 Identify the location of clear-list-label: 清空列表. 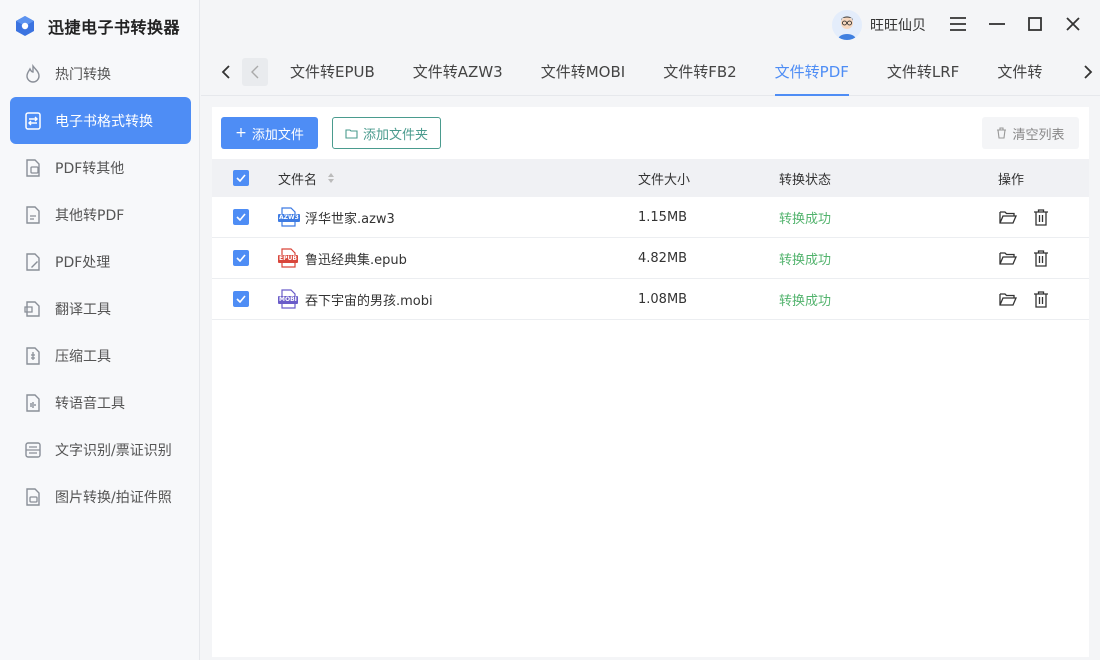
(1038, 135).